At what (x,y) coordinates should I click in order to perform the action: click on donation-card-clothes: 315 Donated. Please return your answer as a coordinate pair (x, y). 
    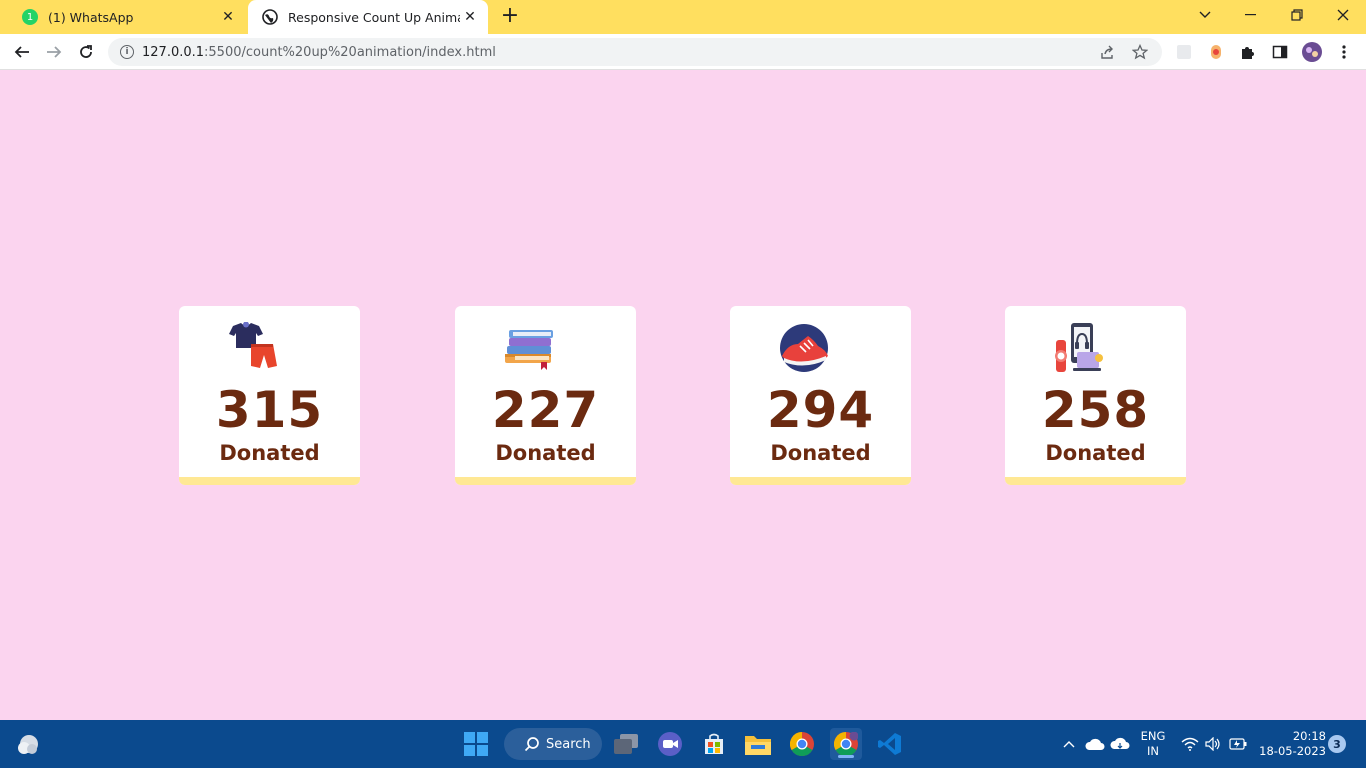
    Looking at the image, I should click on (269, 395).